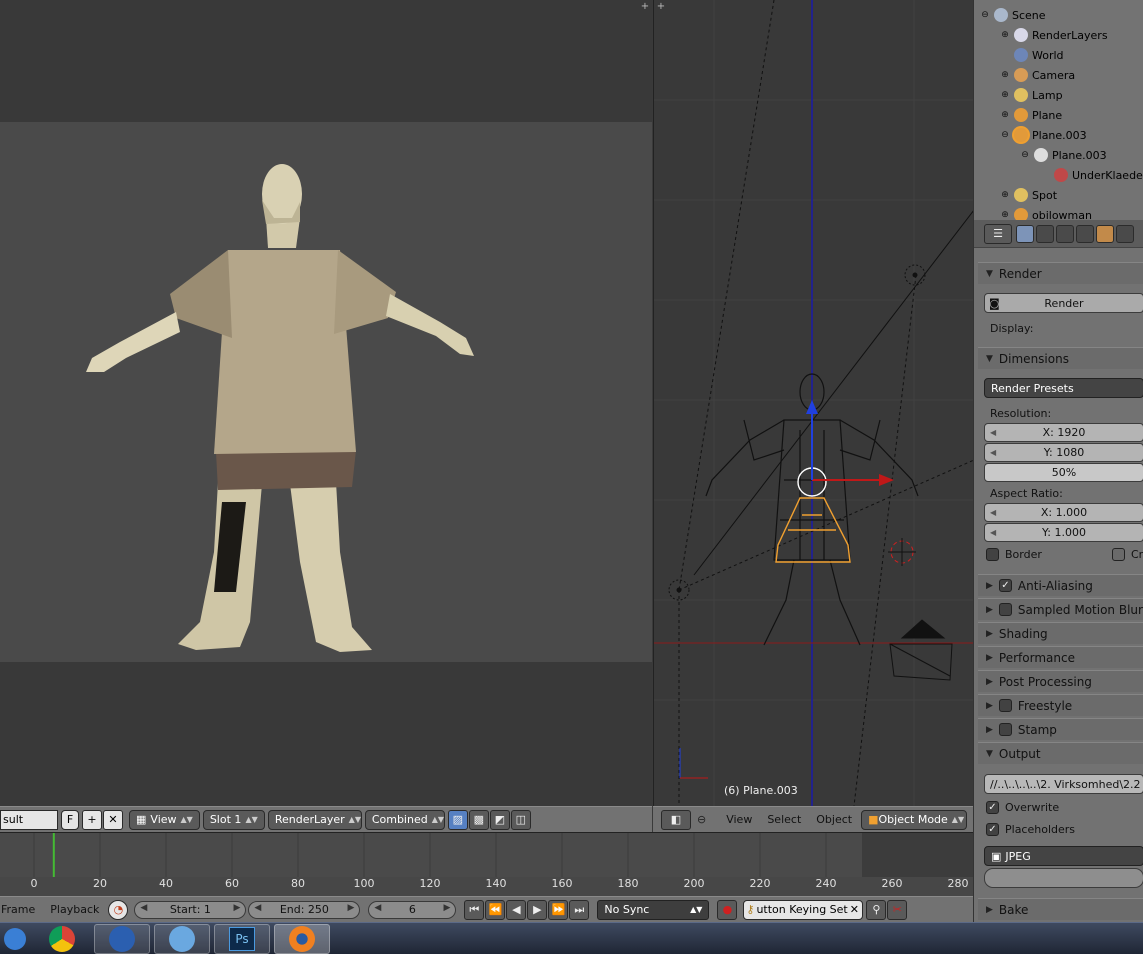 This screenshot has height=954, width=1143. I want to click on render-pass-dropdown: Combined ▲▼, so click(404, 819).